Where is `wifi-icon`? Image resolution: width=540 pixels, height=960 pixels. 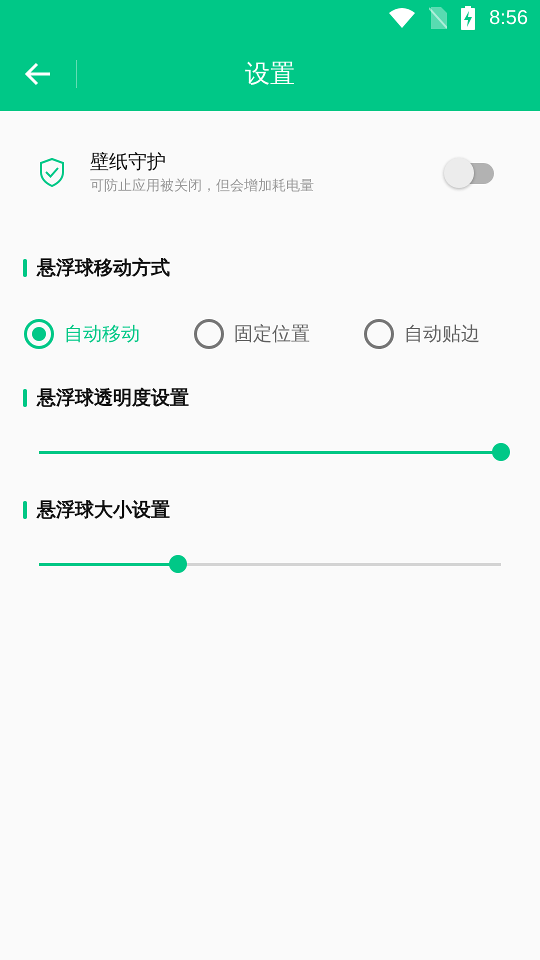 wifi-icon is located at coordinates (402, 18).